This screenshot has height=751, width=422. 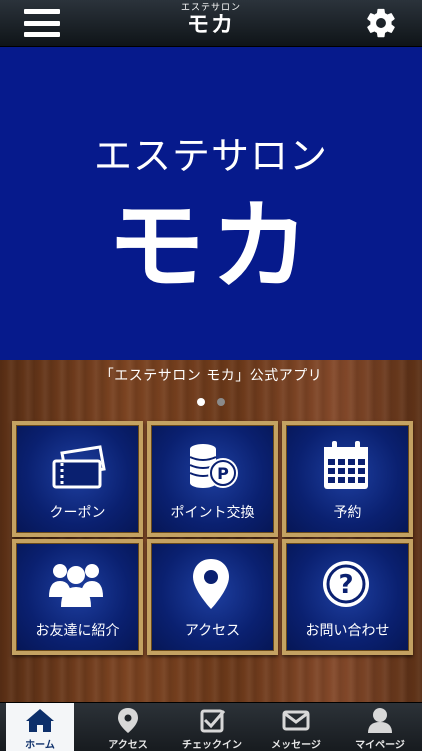 What do you see at coordinates (77, 513) in the screenshot?
I see `tile-label: クーポン` at bounding box center [77, 513].